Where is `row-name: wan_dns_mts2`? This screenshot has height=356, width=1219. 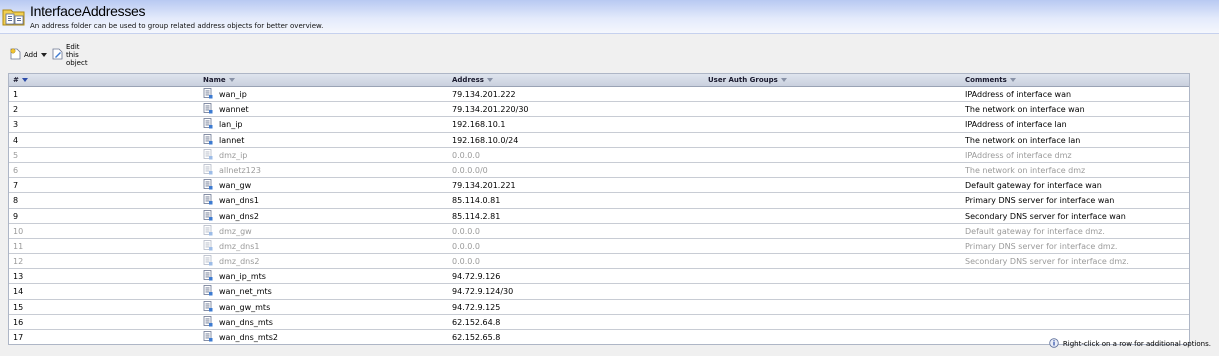 row-name: wan_dns_mts2 is located at coordinates (240, 337).